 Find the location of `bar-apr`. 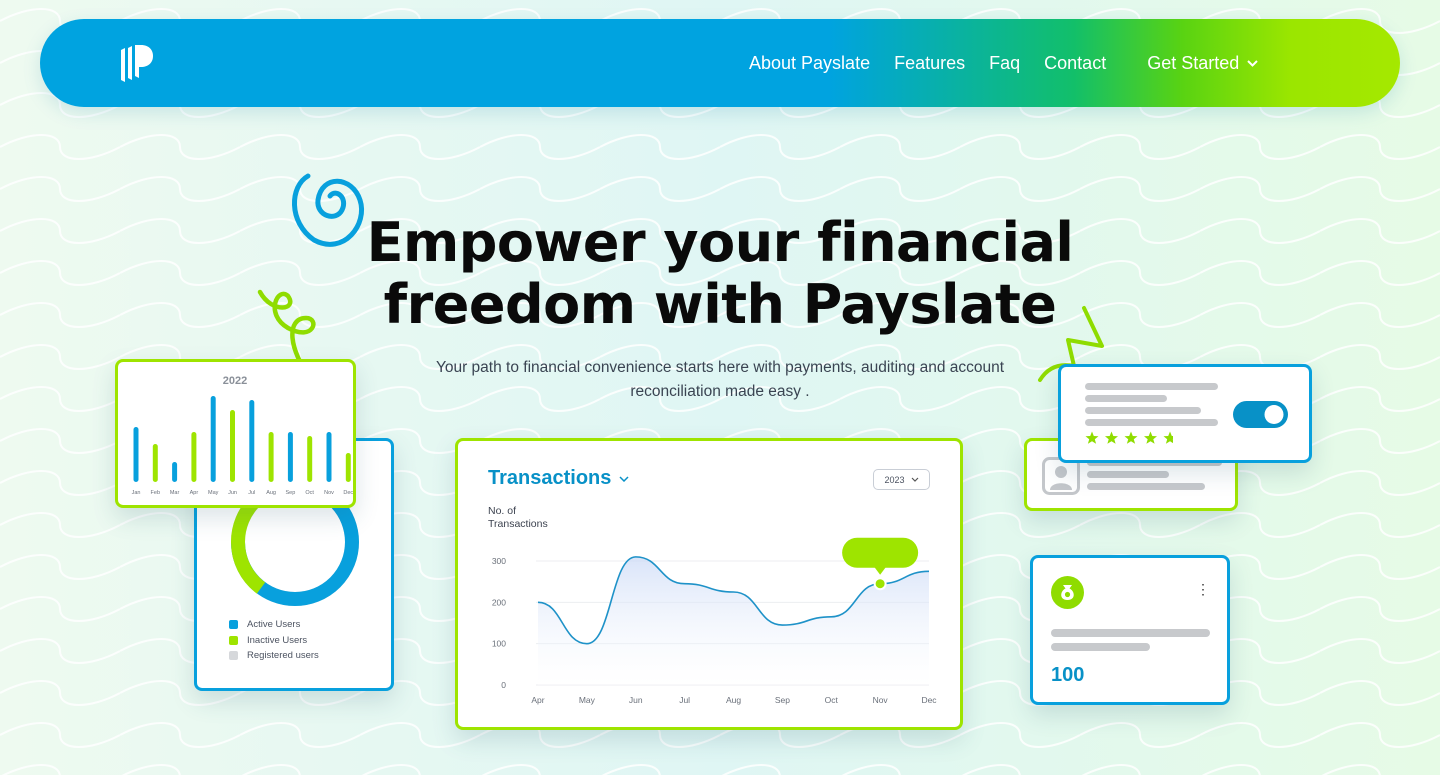

bar-apr is located at coordinates (194, 457).